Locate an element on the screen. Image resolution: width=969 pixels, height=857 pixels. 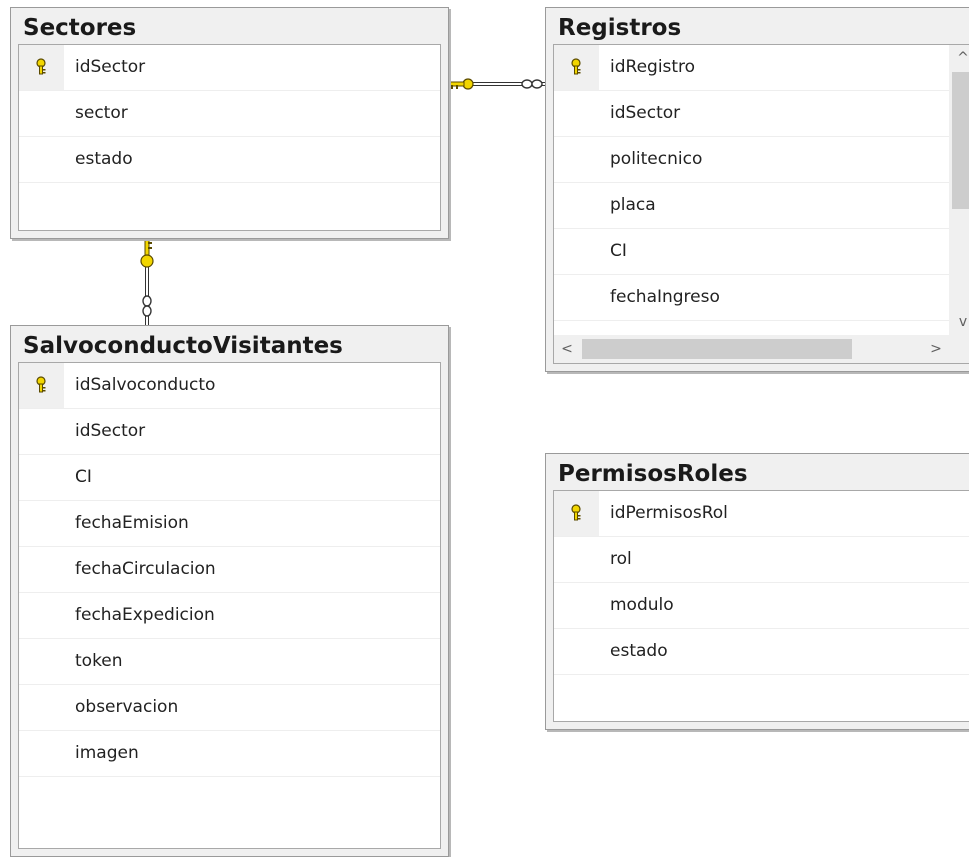
scroll-right-button: > is located at coordinates (936, 349).